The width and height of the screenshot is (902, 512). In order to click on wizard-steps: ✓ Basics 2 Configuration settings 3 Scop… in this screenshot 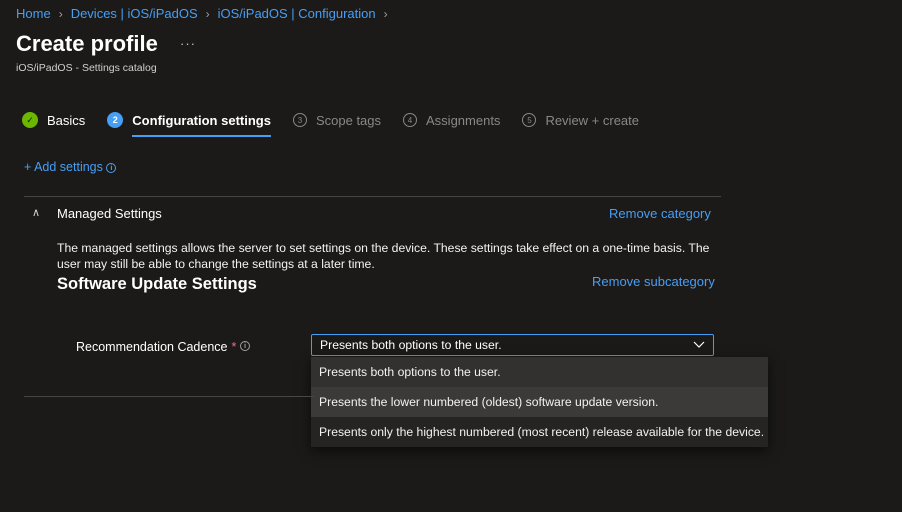, I will do `click(341, 123)`.